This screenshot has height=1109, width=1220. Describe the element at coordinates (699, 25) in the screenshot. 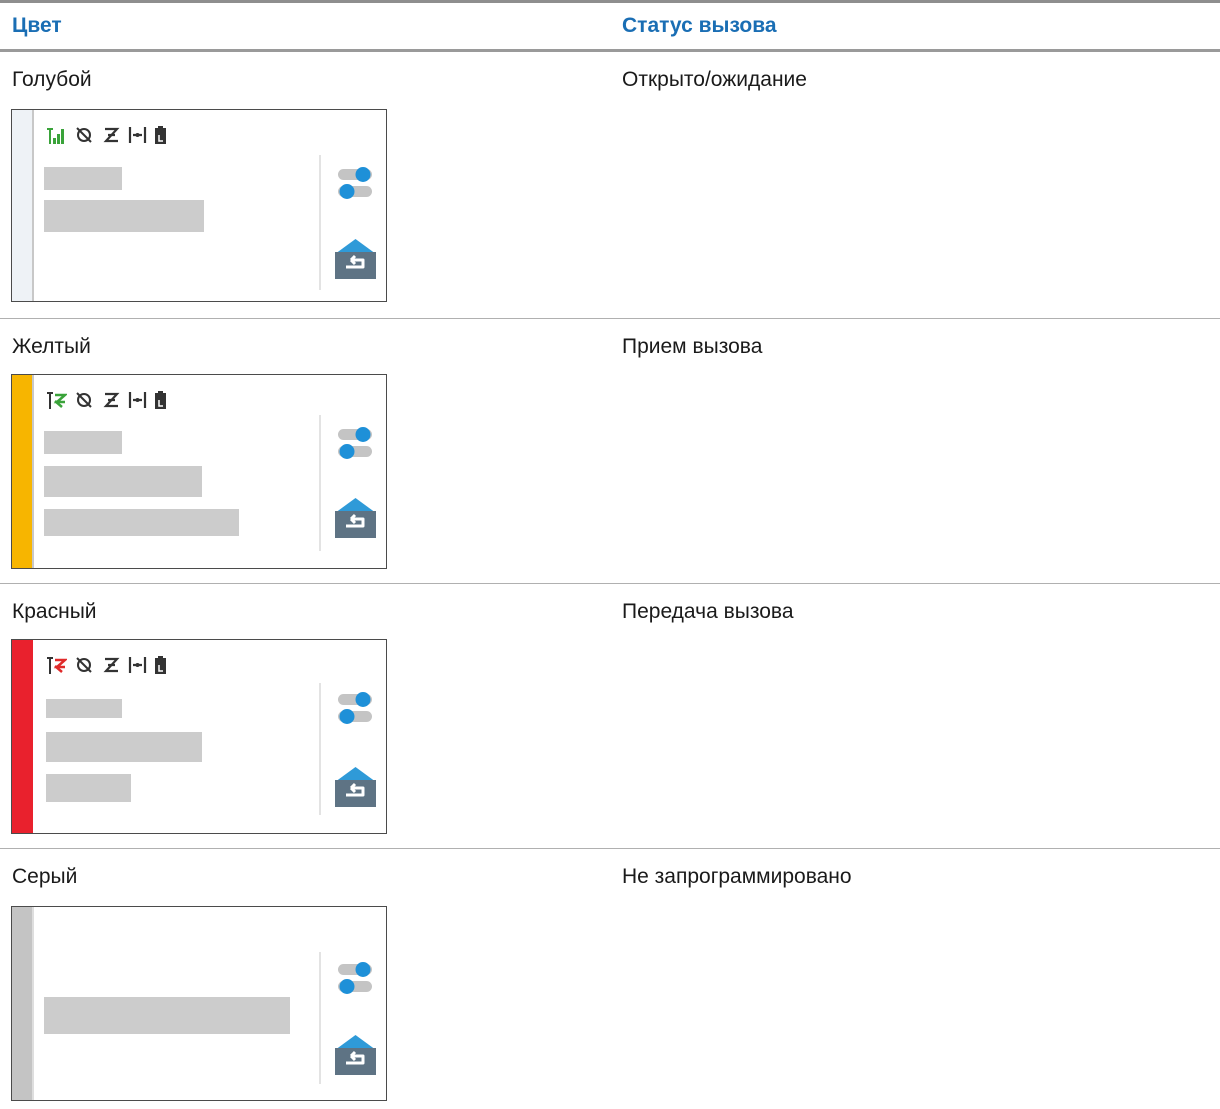

I see `header-call-status: Статус вызова` at that location.